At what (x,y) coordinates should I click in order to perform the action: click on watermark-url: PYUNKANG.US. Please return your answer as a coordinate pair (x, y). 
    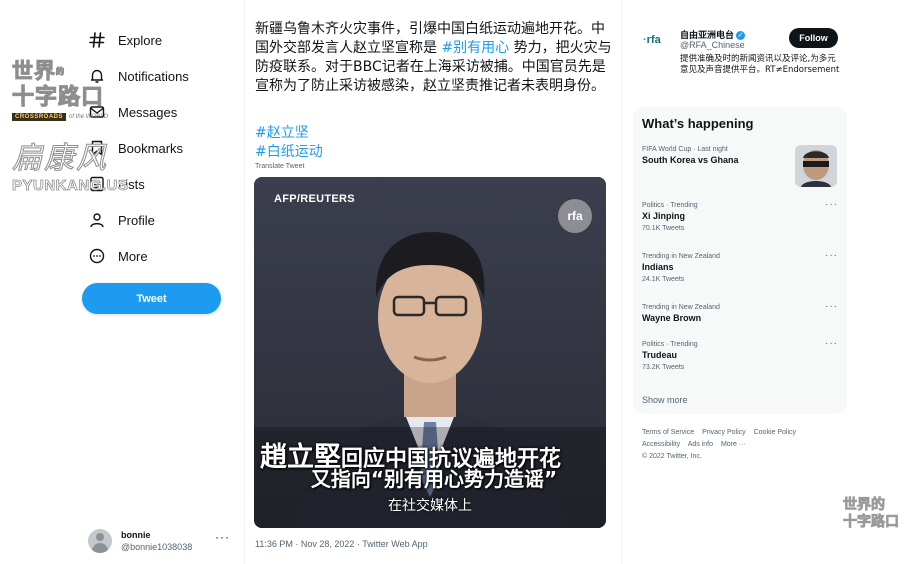
    Looking at the image, I should click on (70, 186).